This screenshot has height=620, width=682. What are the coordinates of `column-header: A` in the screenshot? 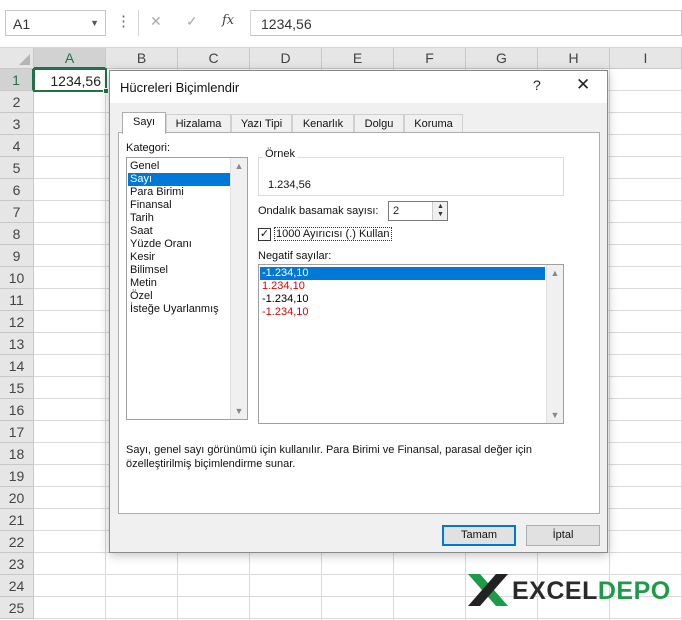 It's located at (70, 58).